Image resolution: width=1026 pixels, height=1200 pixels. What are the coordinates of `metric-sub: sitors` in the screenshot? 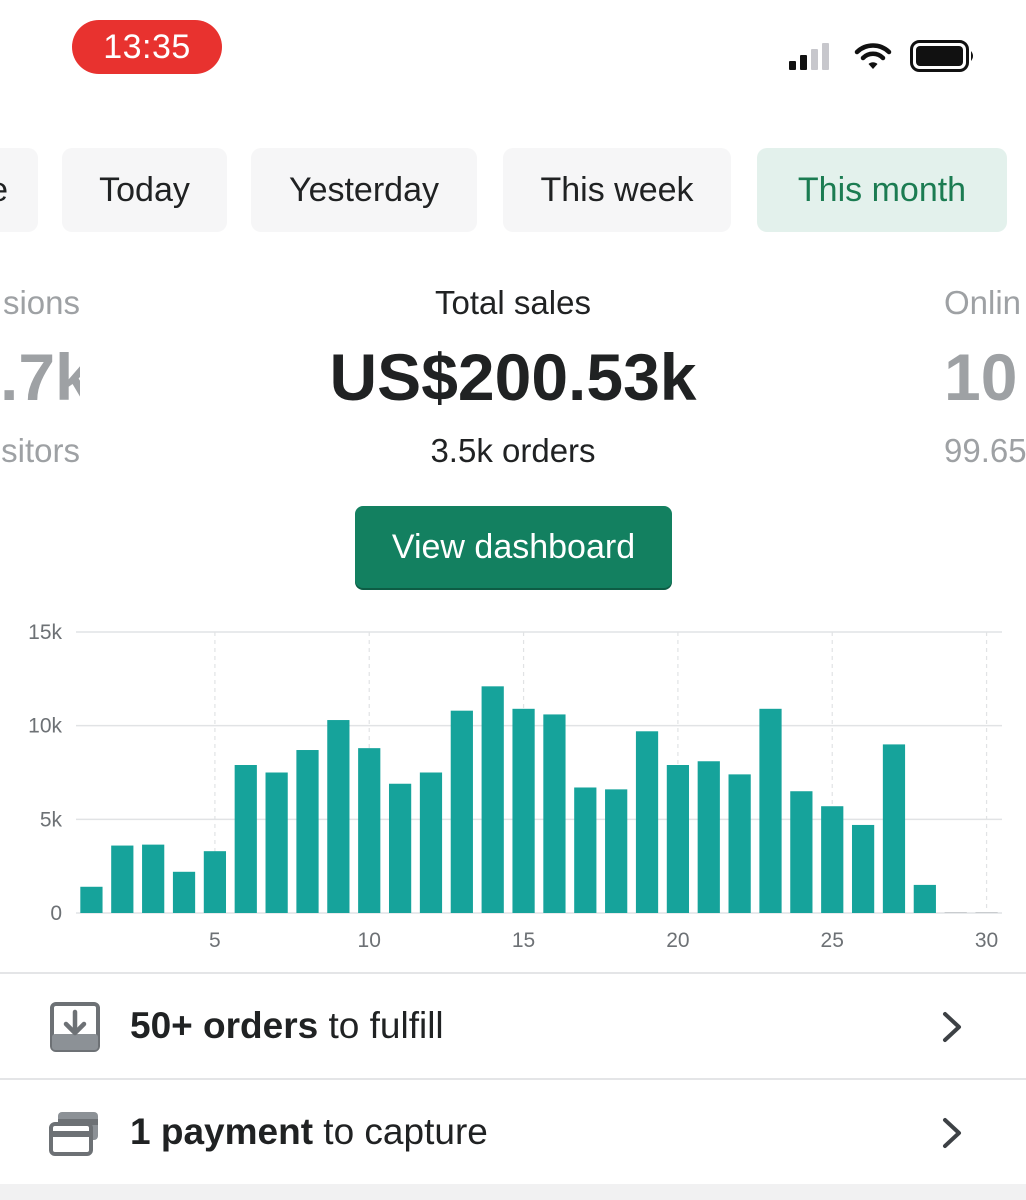 It's located at (40, 450).